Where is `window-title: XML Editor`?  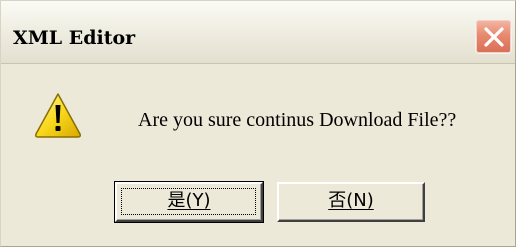 window-title: XML Editor is located at coordinates (74, 38).